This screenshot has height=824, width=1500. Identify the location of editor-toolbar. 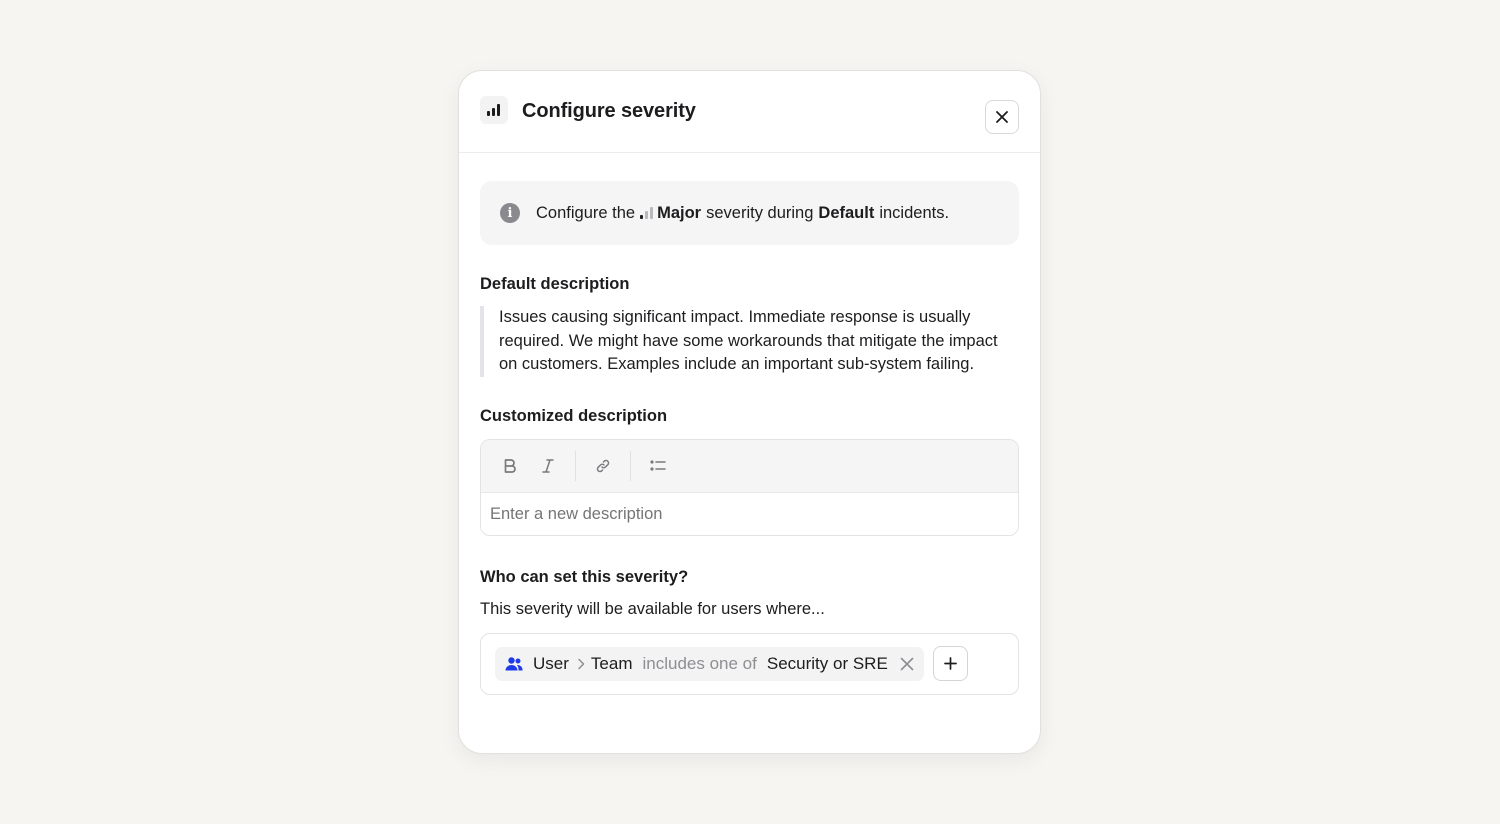
(749, 466).